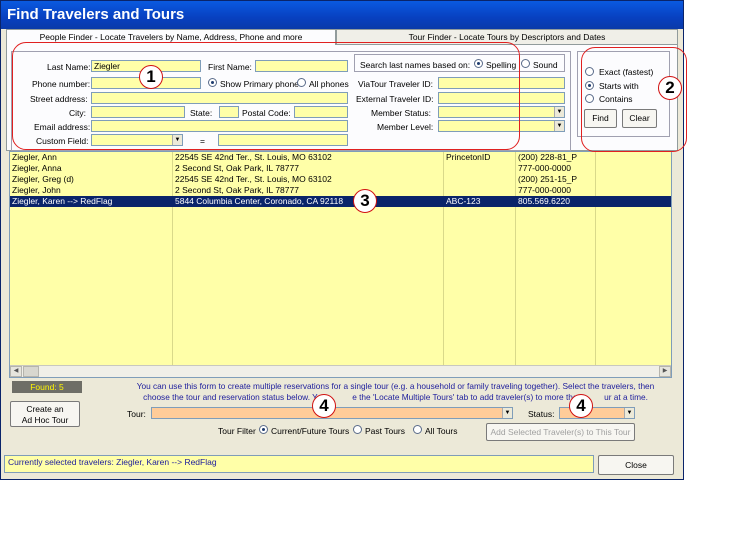 This screenshot has width=740, height=540. Describe the element at coordinates (560, 432) in the screenshot. I see `add-selected-travelers-button: Add Selected Traveler(s) to This Tour` at that location.